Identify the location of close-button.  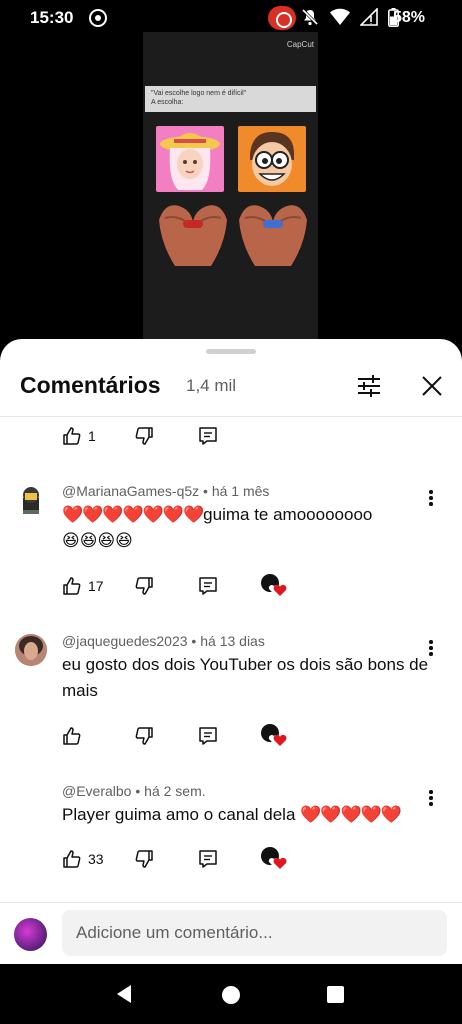
(432, 386).